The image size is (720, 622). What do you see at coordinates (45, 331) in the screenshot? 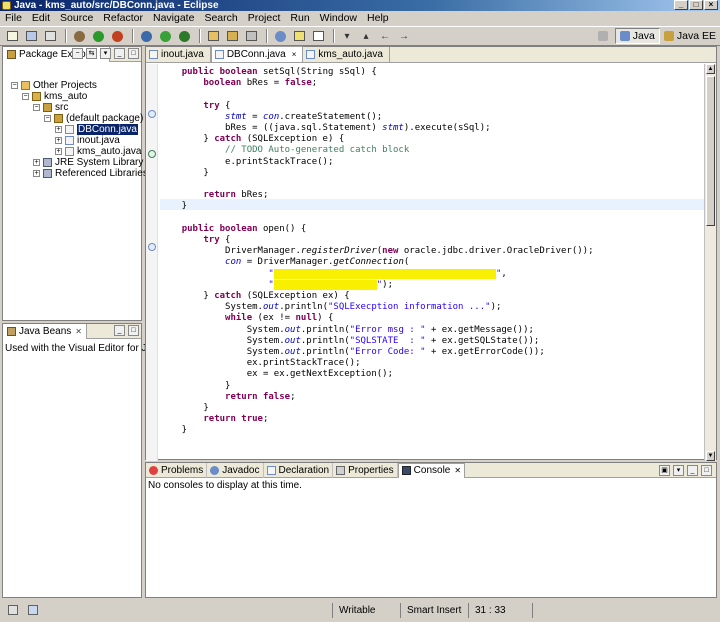
I see `tab-java-beans: Java Beans ✕` at bounding box center [45, 331].